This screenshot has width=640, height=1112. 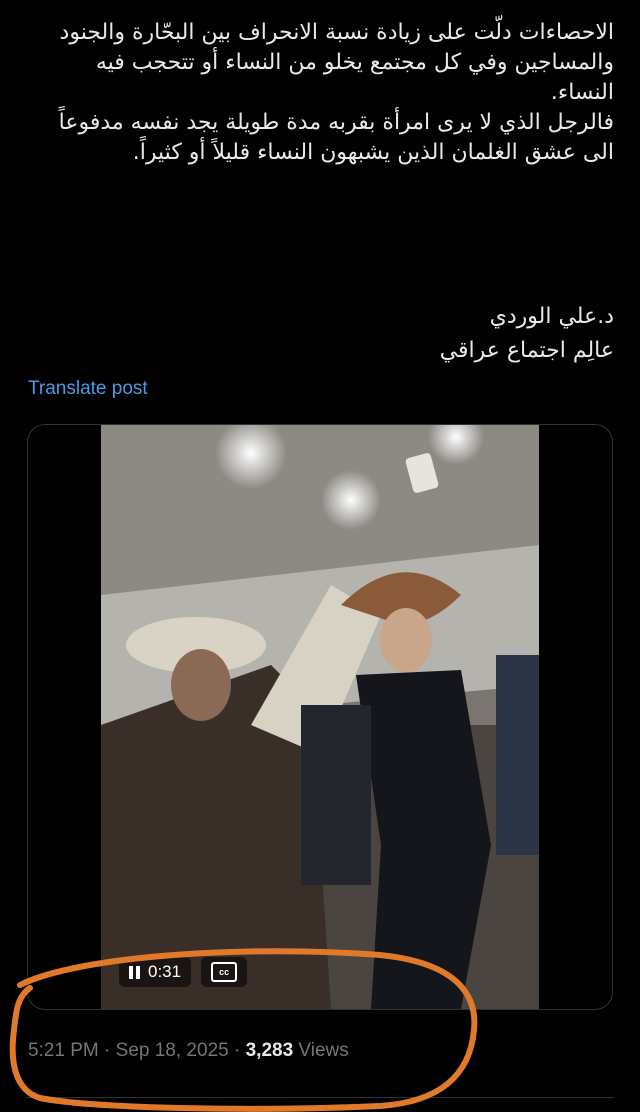 I want to click on views-label: Views, so click(x=323, y=1050).